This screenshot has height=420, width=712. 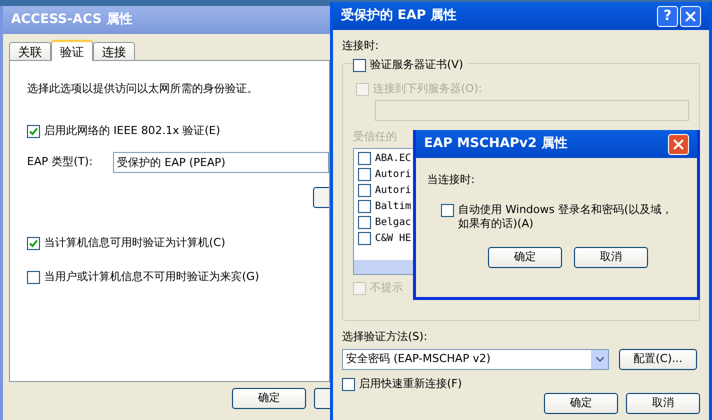 What do you see at coordinates (427, 89) in the screenshot?
I see `connect-servers-label: 连接到下列服务器(O):` at bounding box center [427, 89].